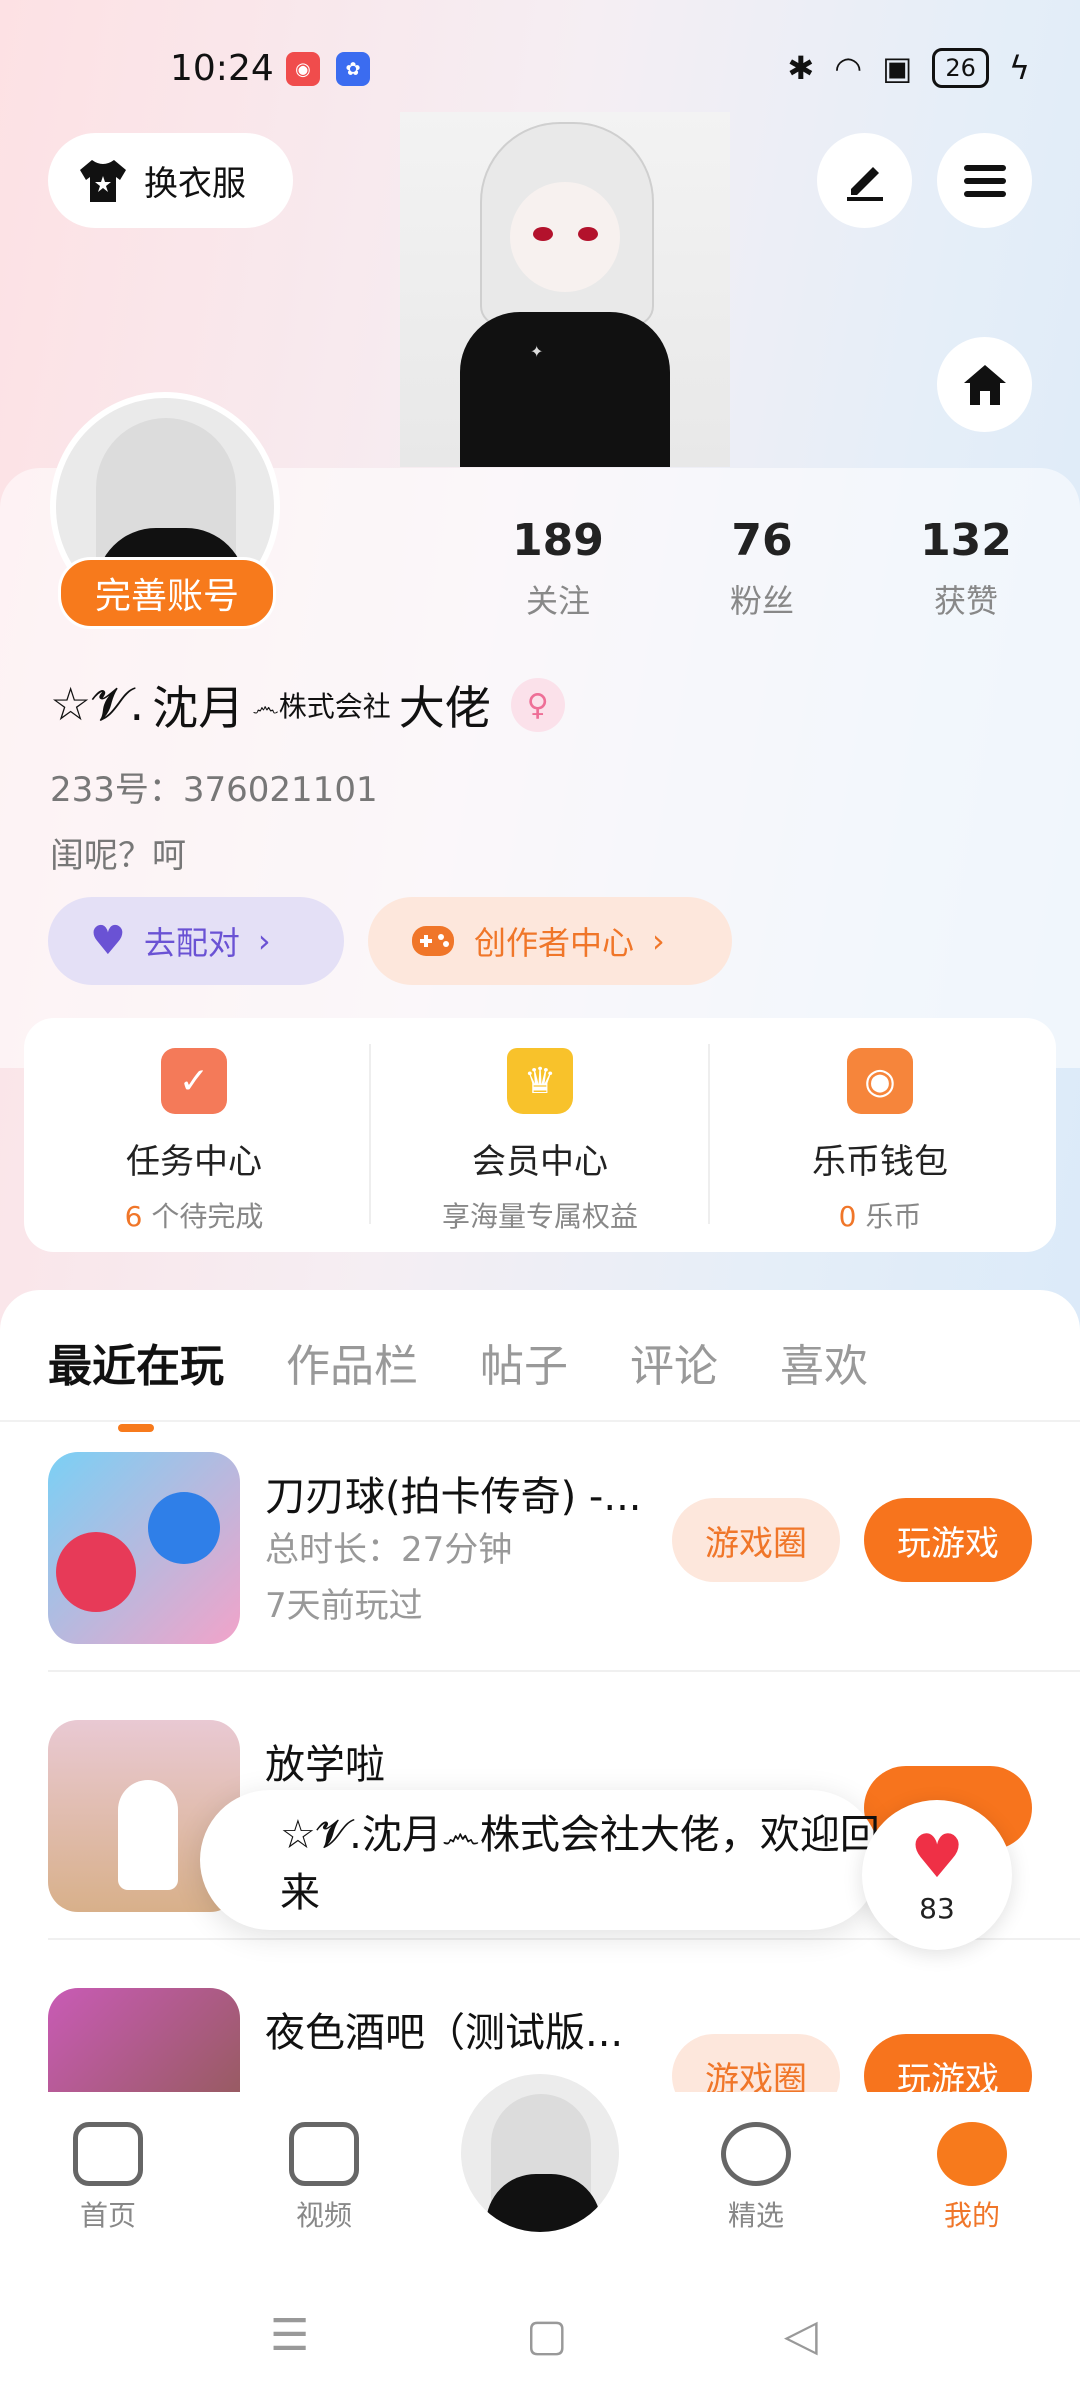  What do you see at coordinates (540, 1547) in the screenshot?
I see `list-item: 刀刃球(拍卡传奇) -... 总时长：27分钟 7天前玩过 游戏圈 玩游戏` at bounding box center [540, 1547].